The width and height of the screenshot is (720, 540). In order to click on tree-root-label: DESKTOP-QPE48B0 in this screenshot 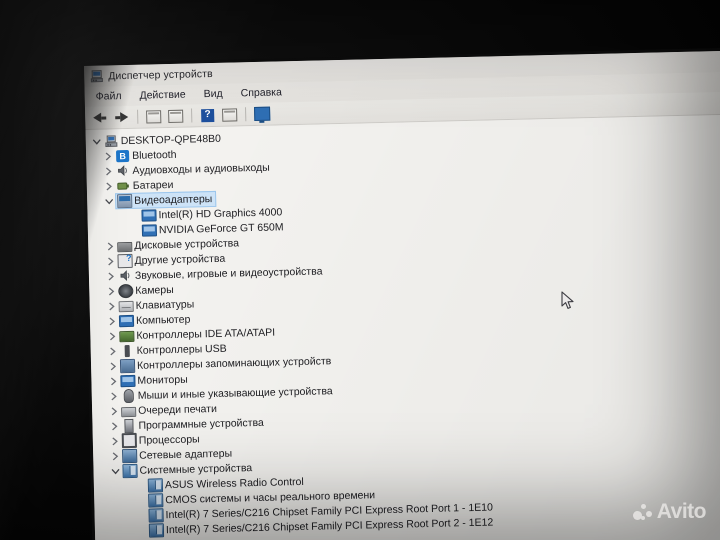, I will do `click(171, 139)`.